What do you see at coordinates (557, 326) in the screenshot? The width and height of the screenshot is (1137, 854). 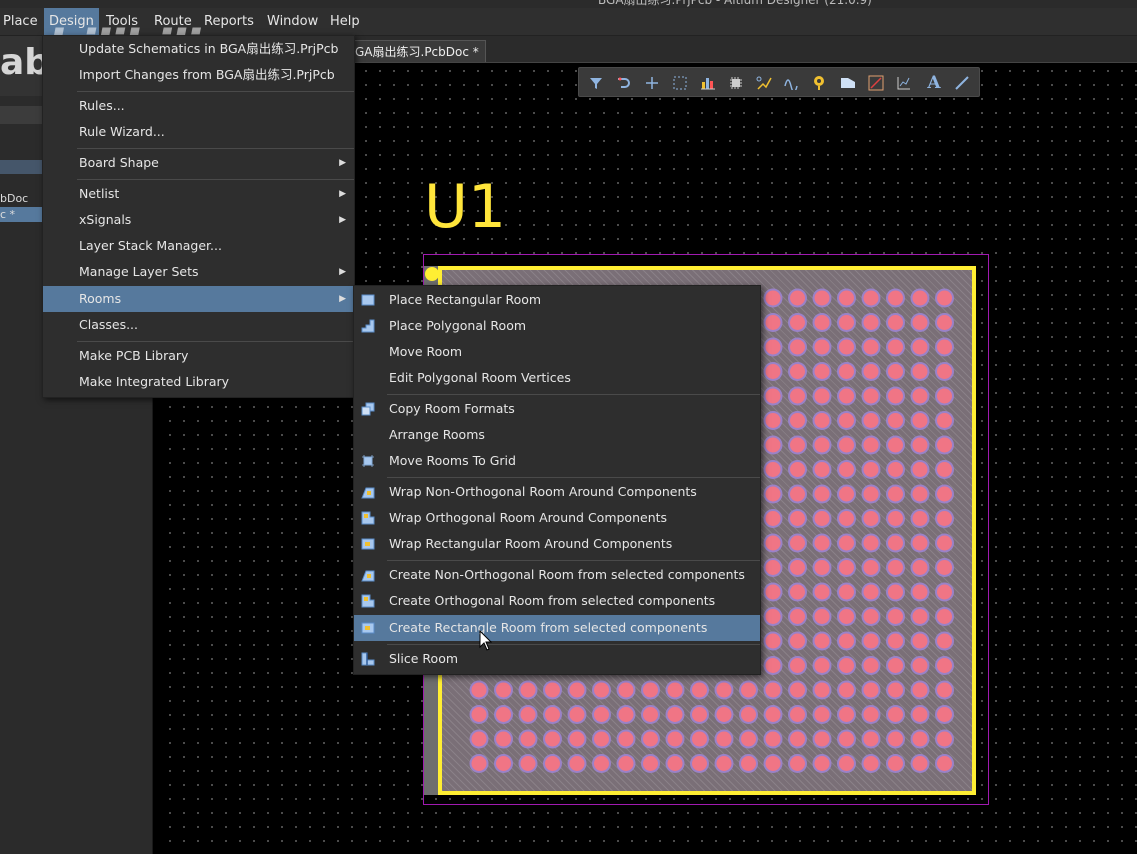 I see `menu-item-place-polygonal-room: Place Polygonal Room` at bounding box center [557, 326].